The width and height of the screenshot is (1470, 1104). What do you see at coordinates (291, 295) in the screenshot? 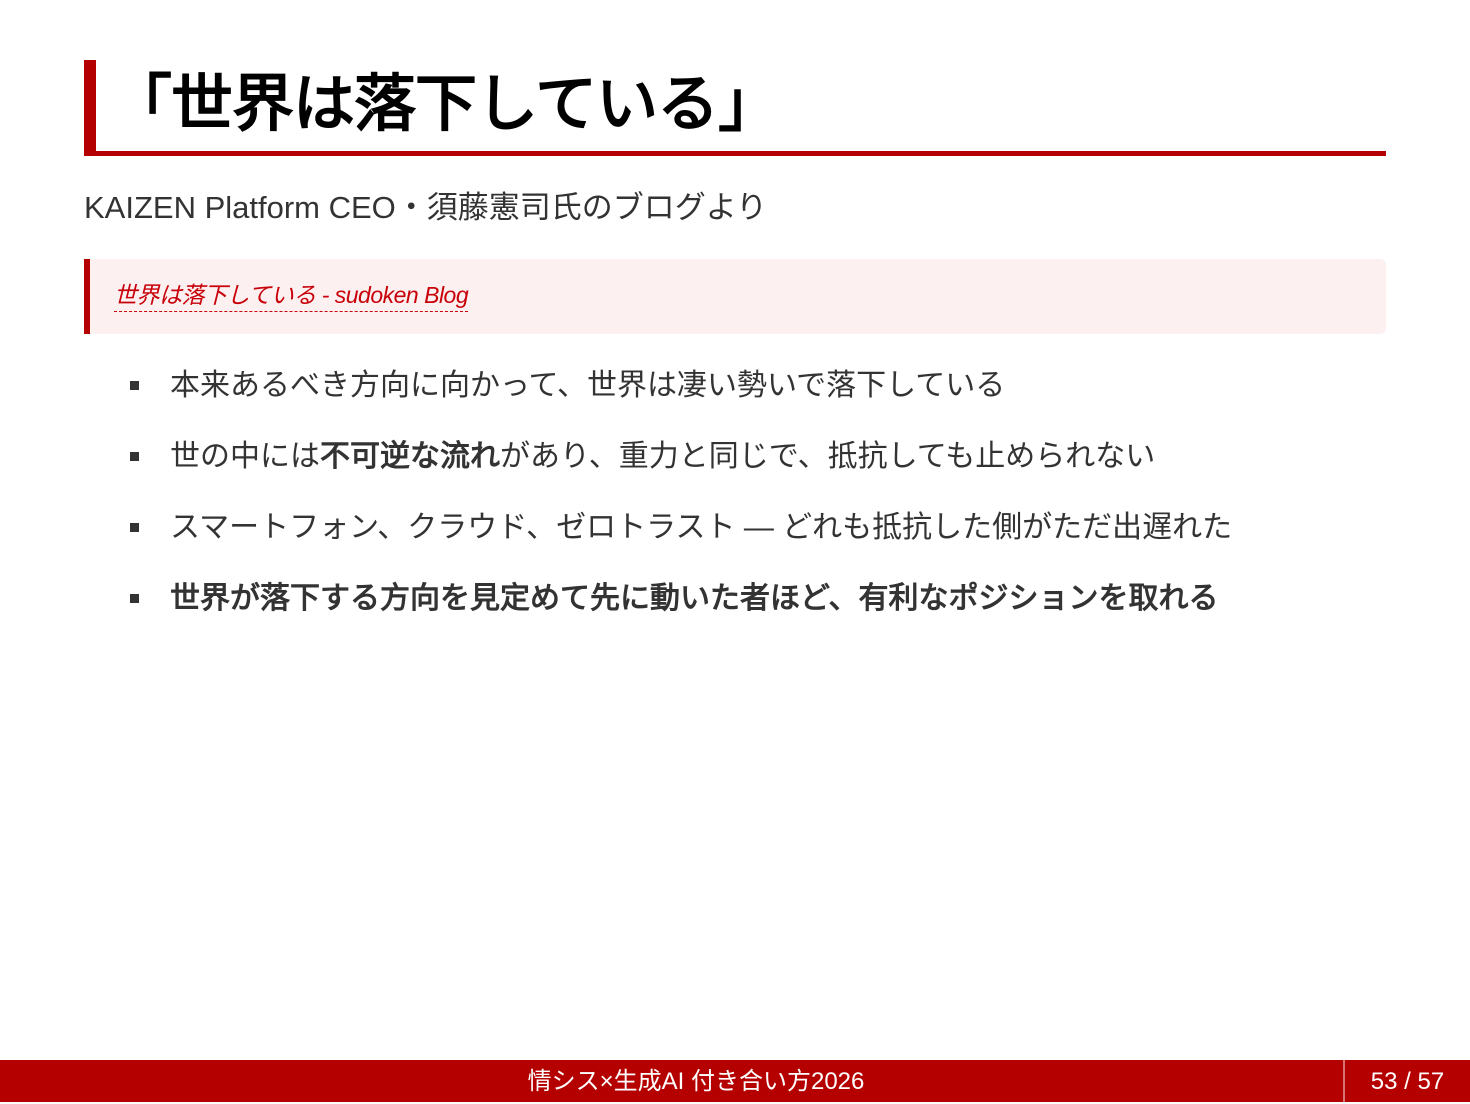
I see `blog-link: 世界は落下している - sudoken Blog` at bounding box center [291, 295].